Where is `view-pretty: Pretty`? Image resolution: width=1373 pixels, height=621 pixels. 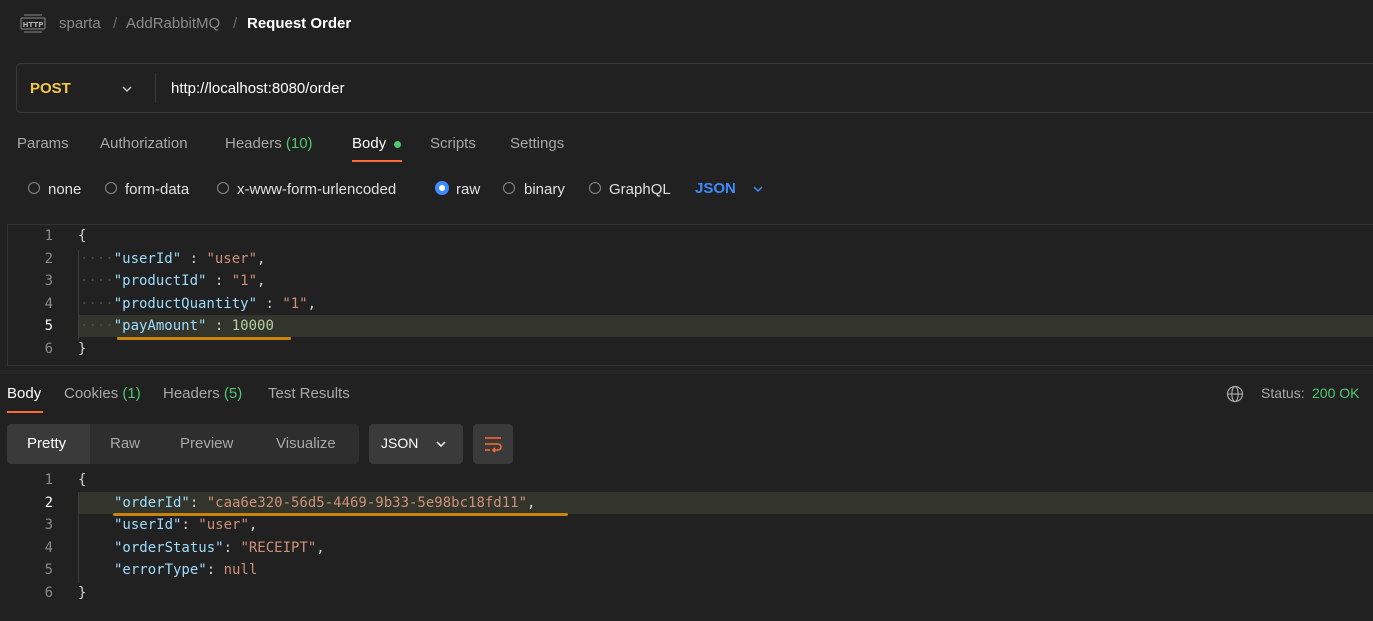
view-pretty: Pretty is located at coordinates (46, 443).